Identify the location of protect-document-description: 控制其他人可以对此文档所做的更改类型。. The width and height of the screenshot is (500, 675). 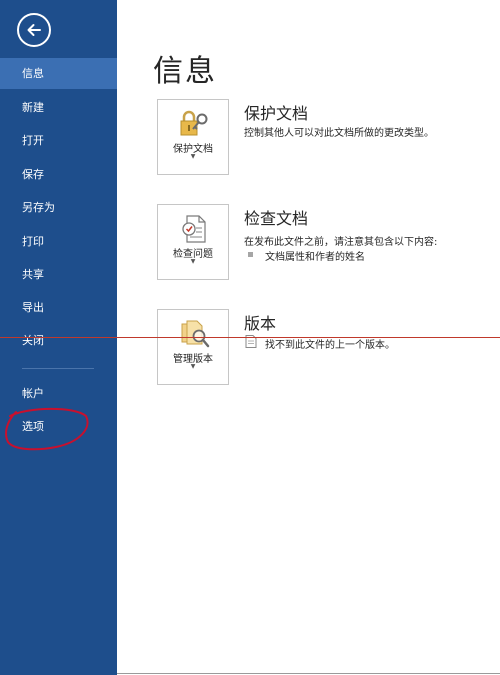
(339, 133).